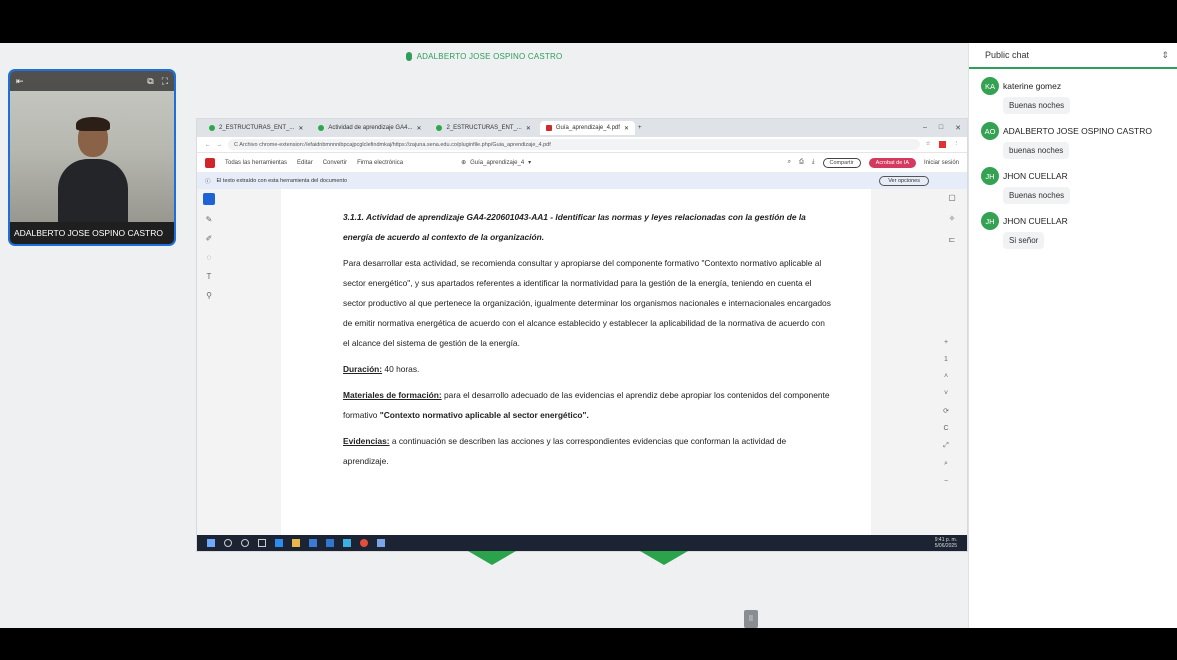  I want to click on search-icon: ⌕, so click(789, 162).